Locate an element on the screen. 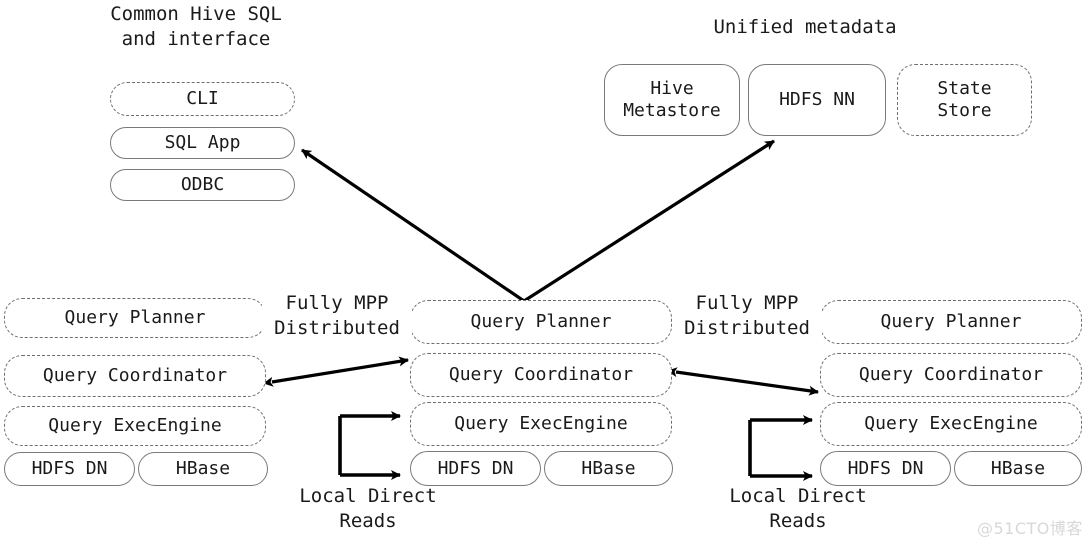  node-center-hbase: HBase is located at coordinates (608, 468).